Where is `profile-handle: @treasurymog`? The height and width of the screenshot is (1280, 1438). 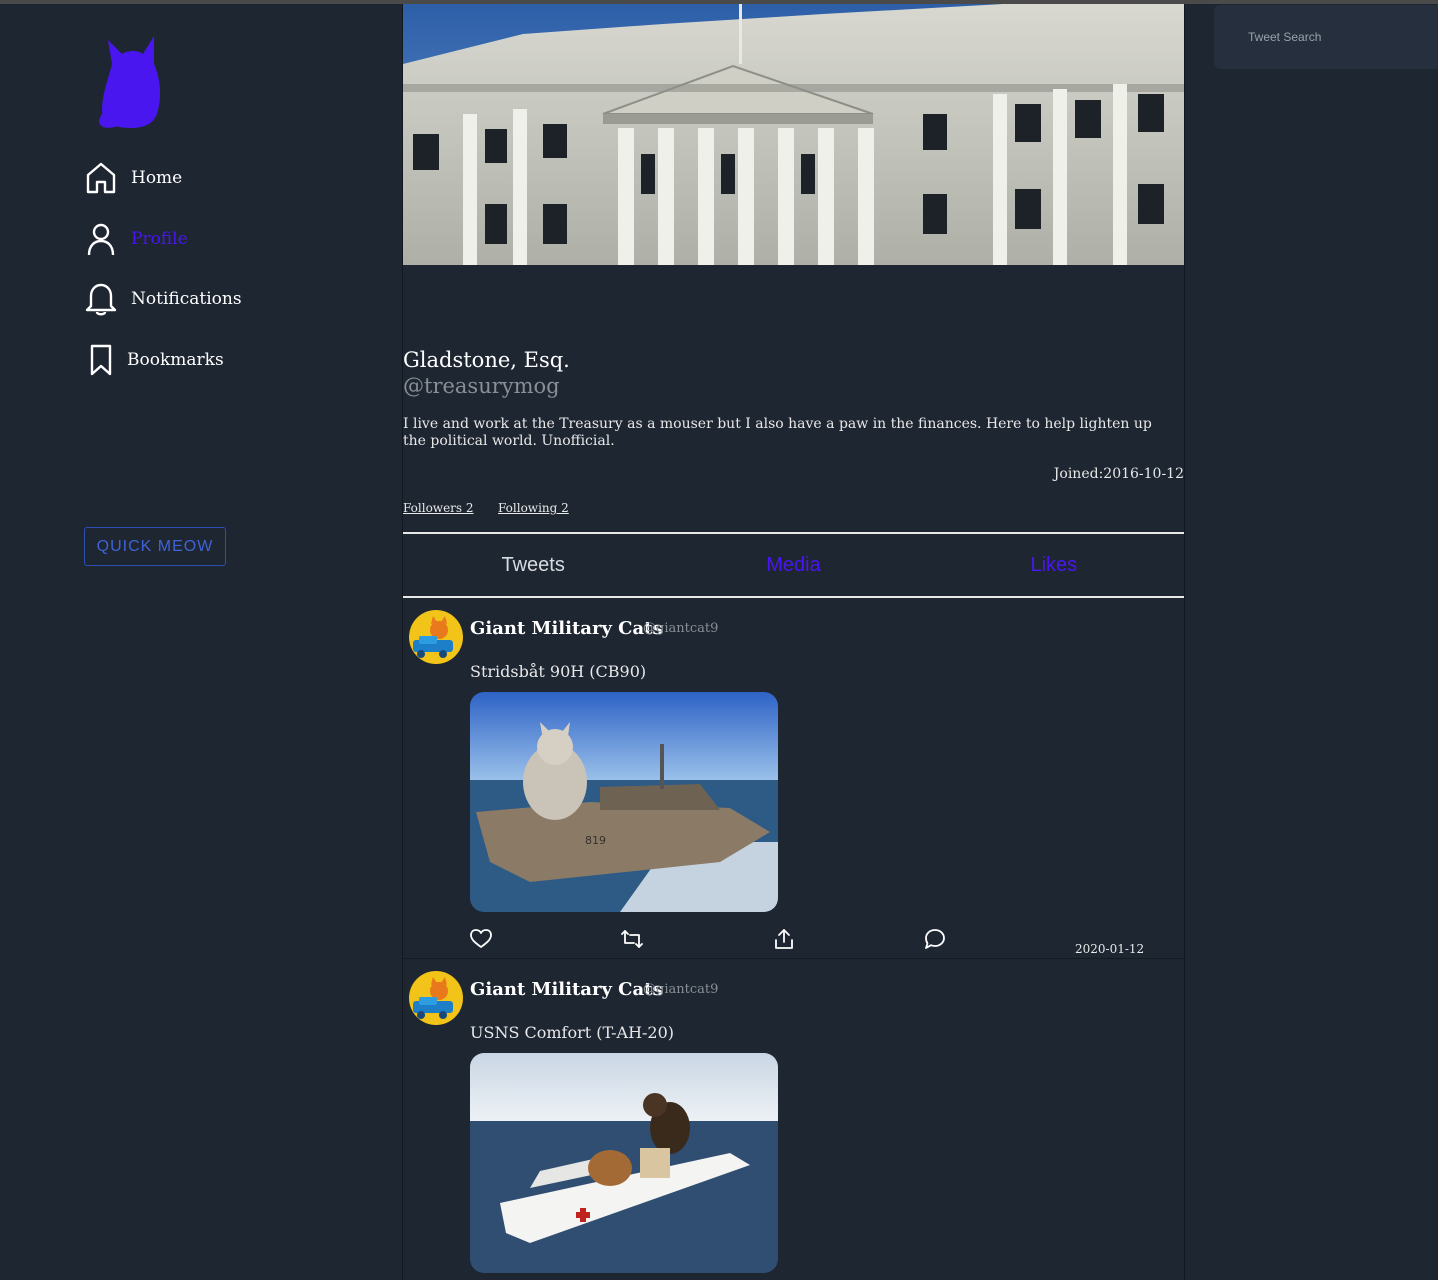 profile-handle: @treasurymog is located at coordinates (481, 386).